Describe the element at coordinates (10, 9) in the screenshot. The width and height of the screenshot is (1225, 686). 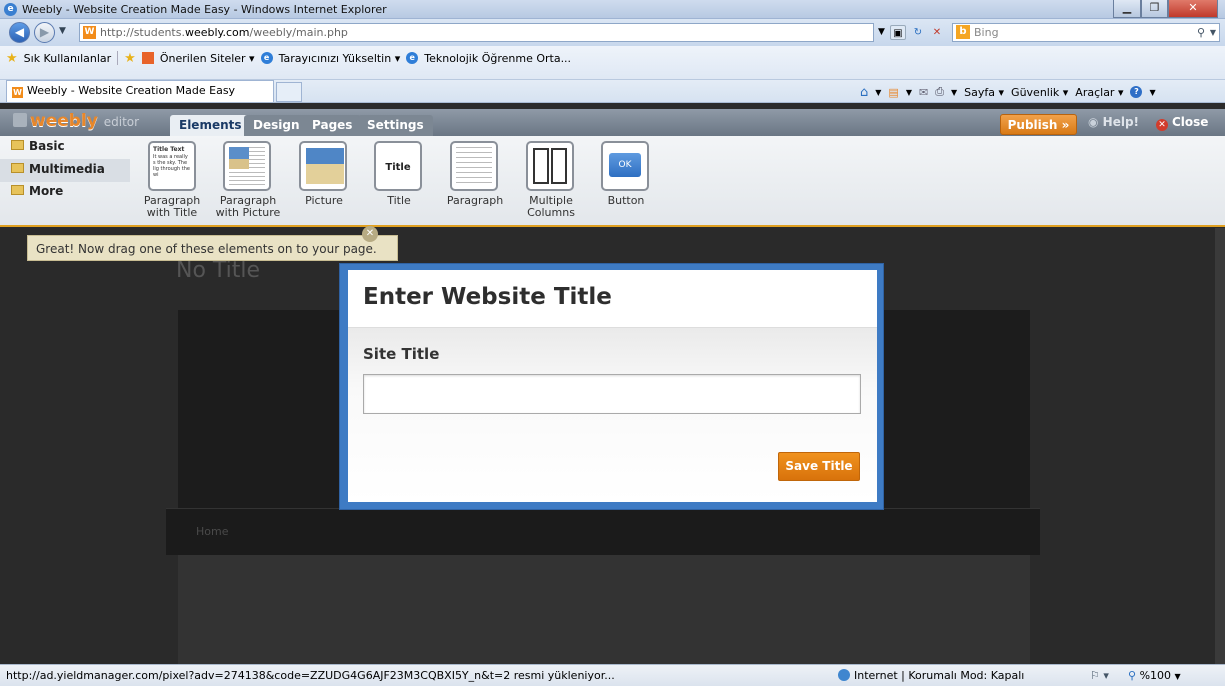
I see `ie-logo-icon: e` at that location.